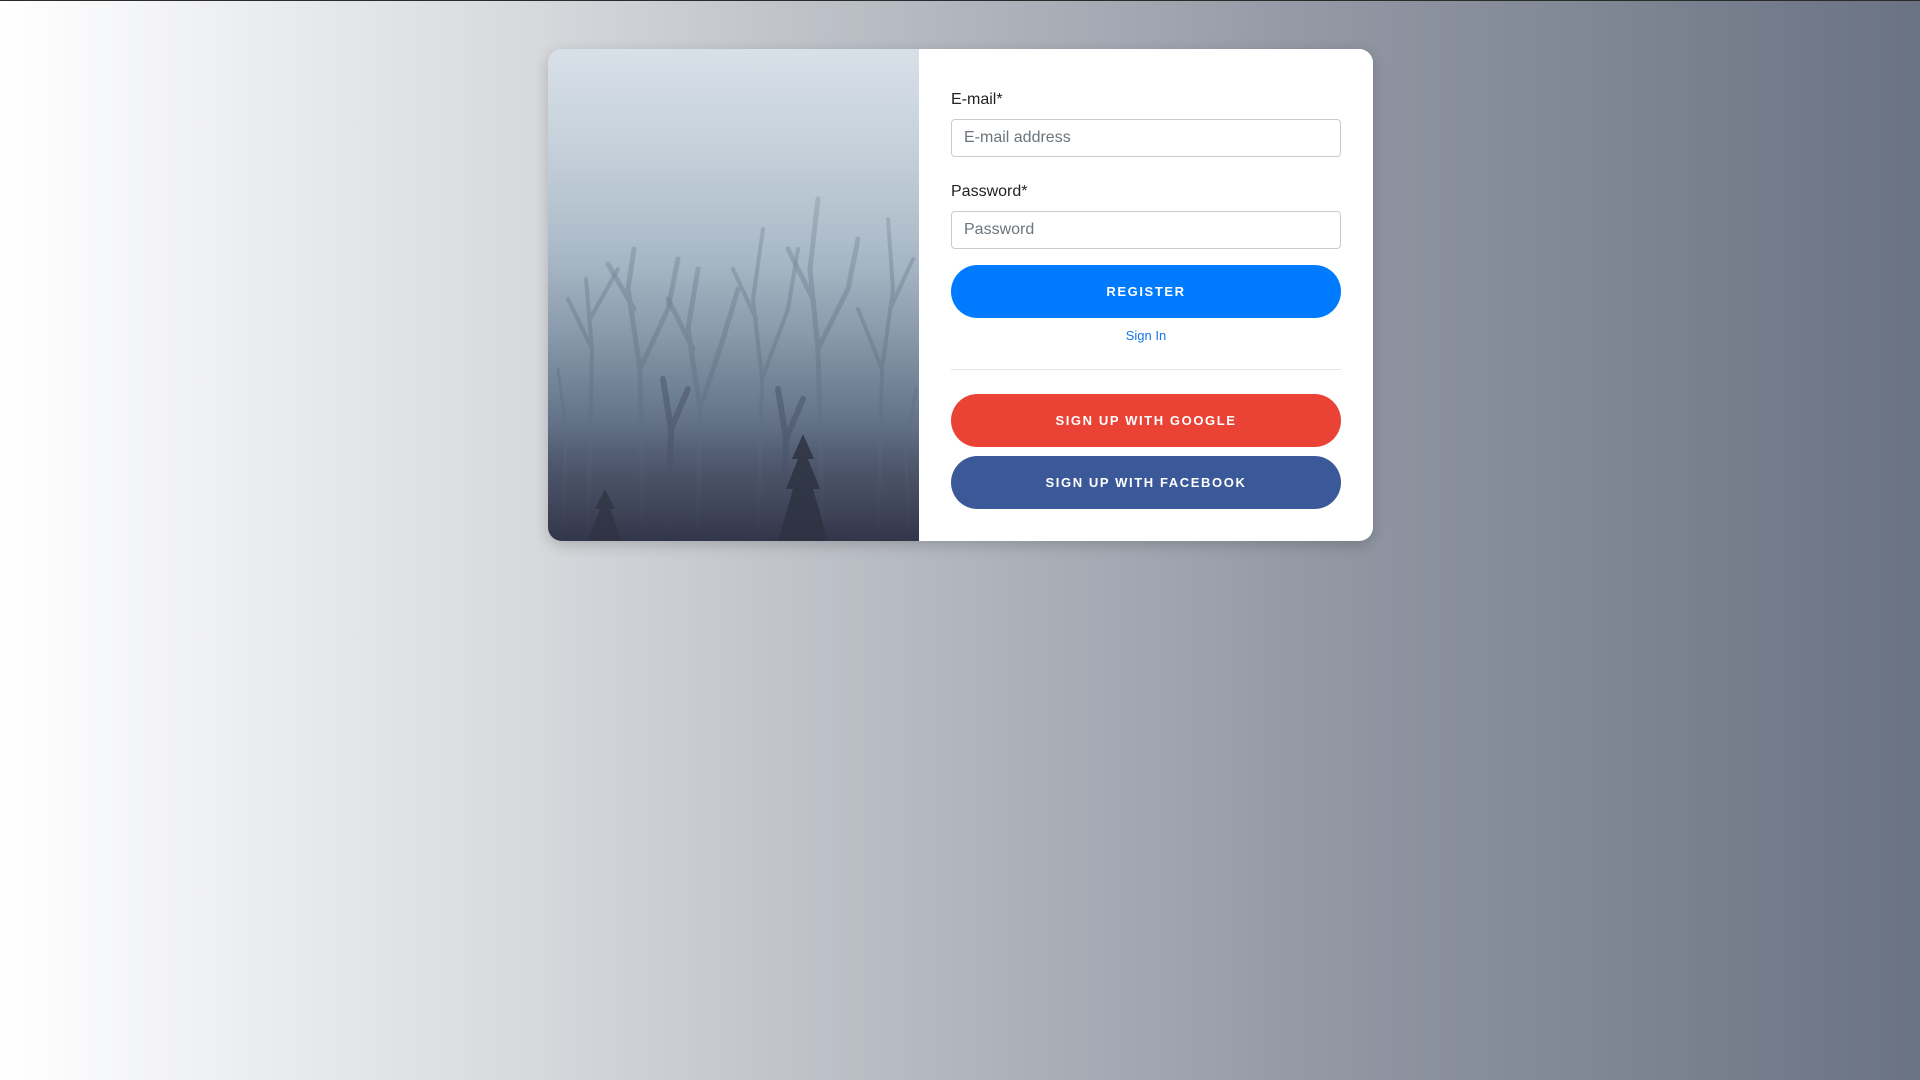 The width and height of the screenshot is (1920, 1080). What do you see at coordinates (1146, 291) in the screenshot?
I see `register-button: REGISTER` at bounding box center [1146, 291].